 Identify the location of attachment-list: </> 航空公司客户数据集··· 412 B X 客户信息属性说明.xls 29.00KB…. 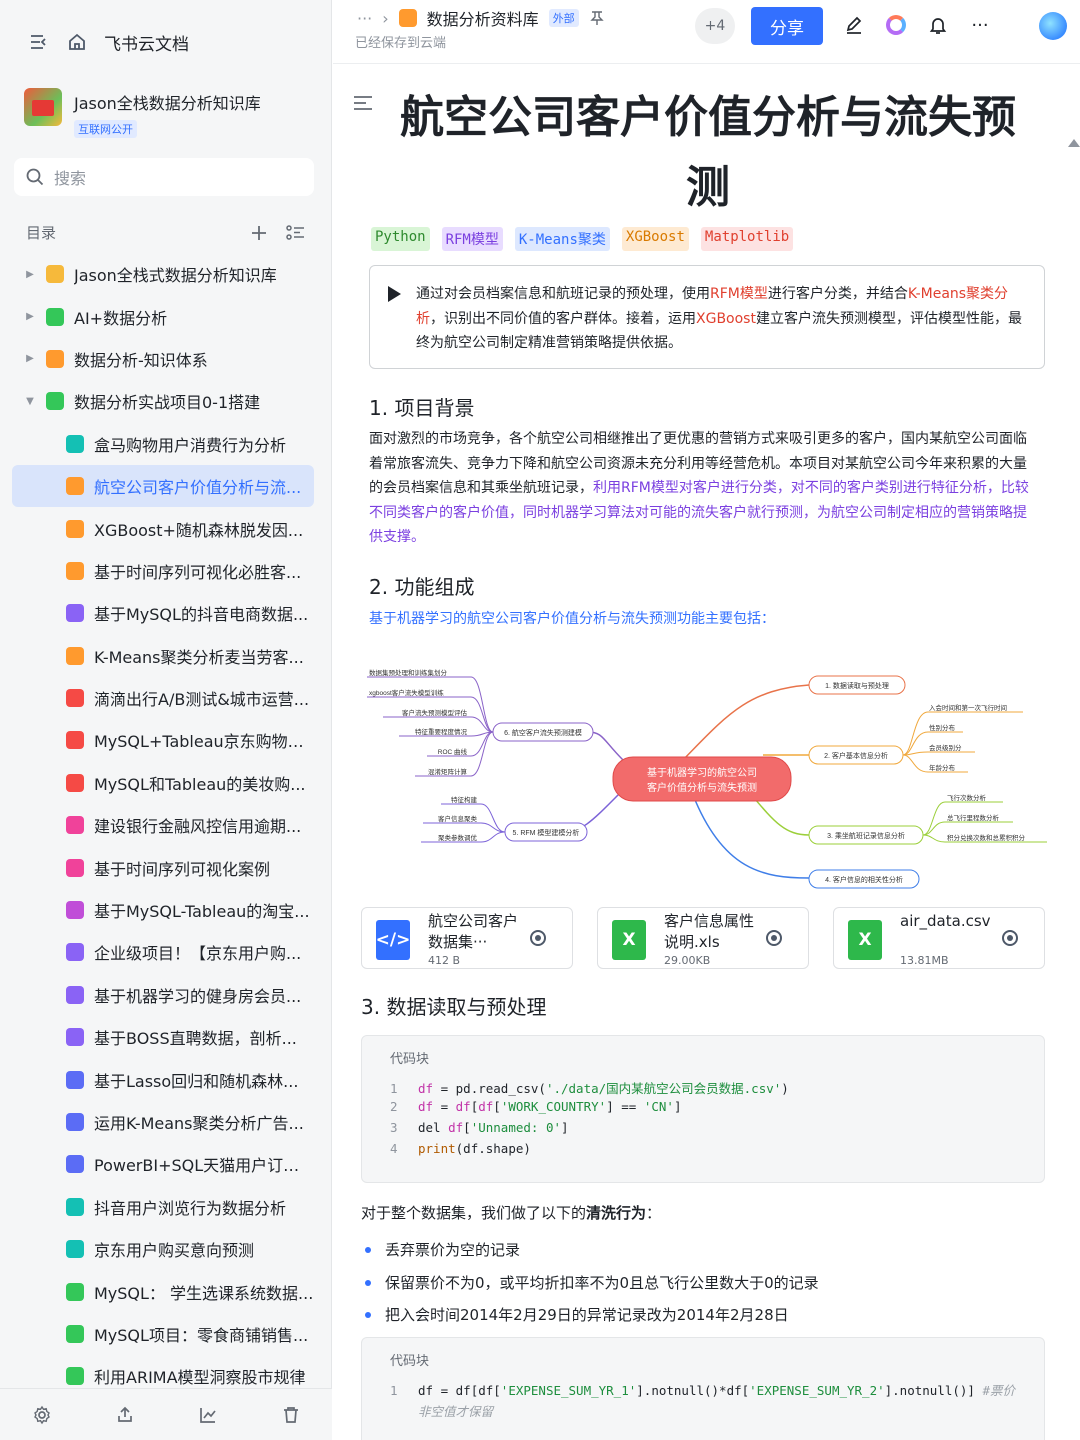
(703, 938).